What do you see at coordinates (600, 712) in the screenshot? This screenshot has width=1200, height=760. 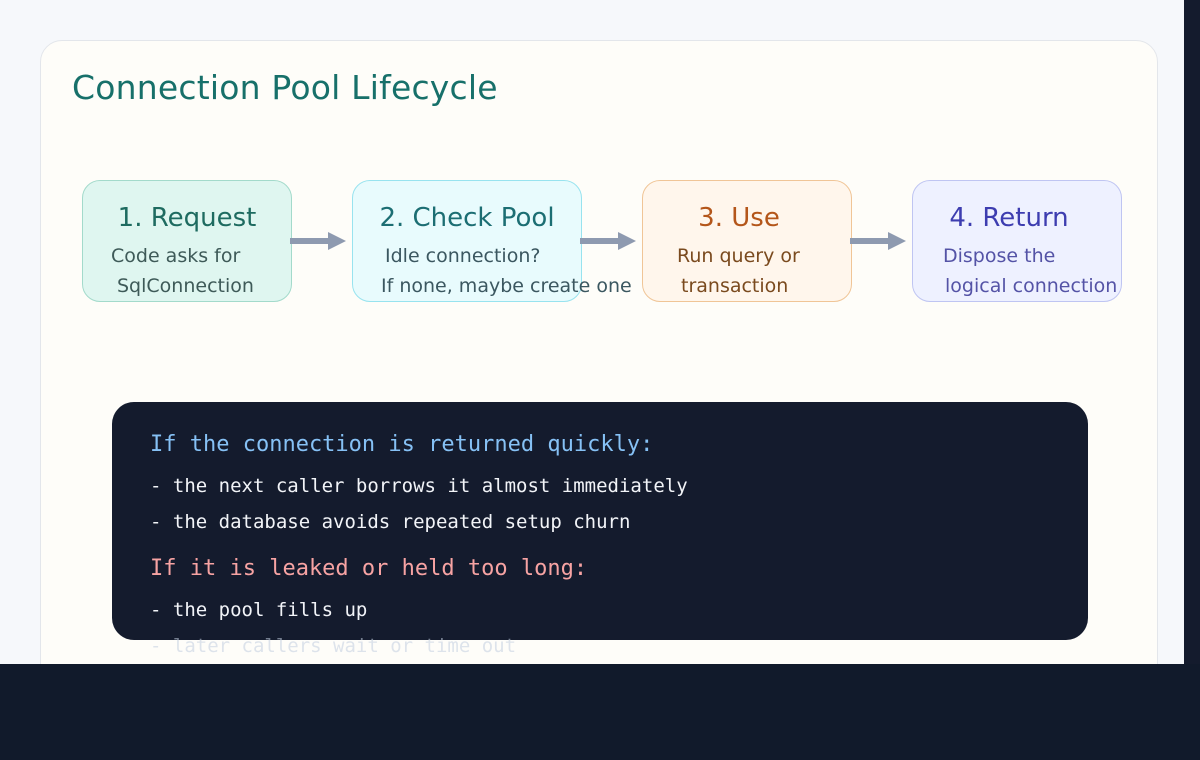 I see `bottom-panel` at bounding box center [600, 712].